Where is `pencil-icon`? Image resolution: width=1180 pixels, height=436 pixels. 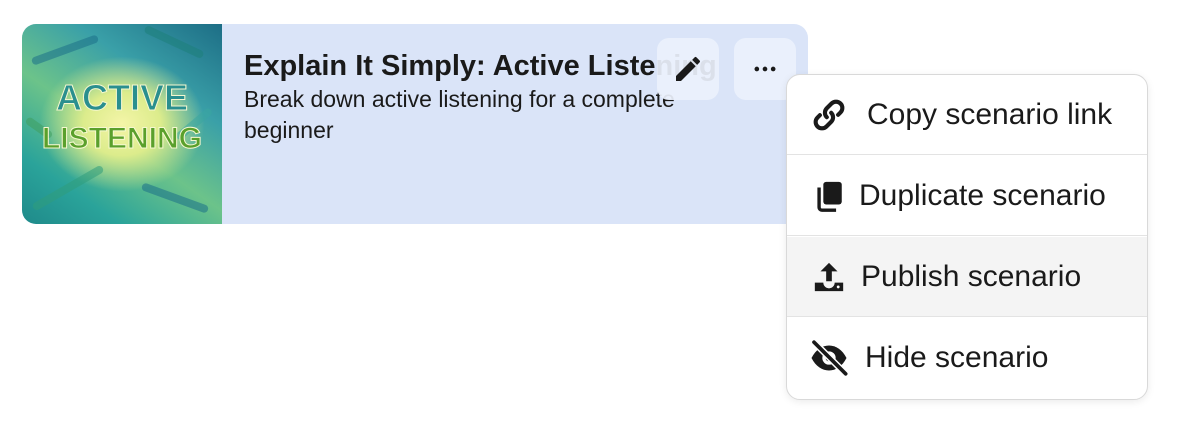 pencil-icon is located at coordinates (688, 69).